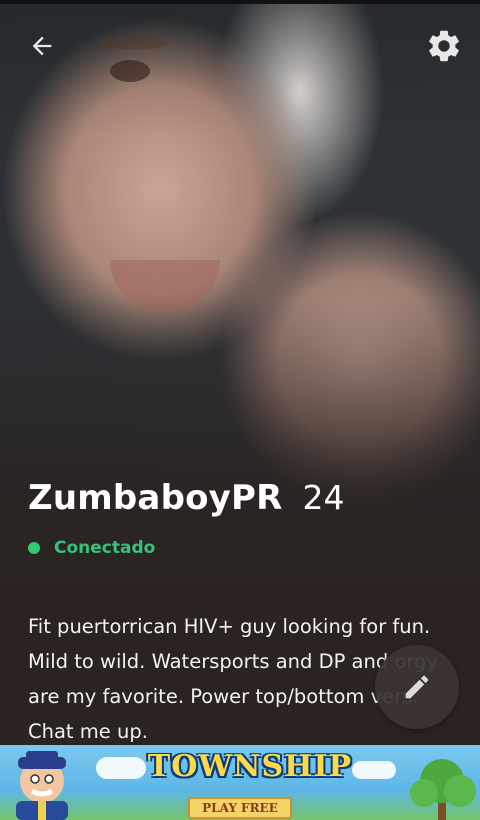 Image resolution: width=480 pixels, height=820 pixels. What do you see at coordinates (121, 768) in the screenshot?
I see `cloud-decoration` at bounding box center [121, 768].